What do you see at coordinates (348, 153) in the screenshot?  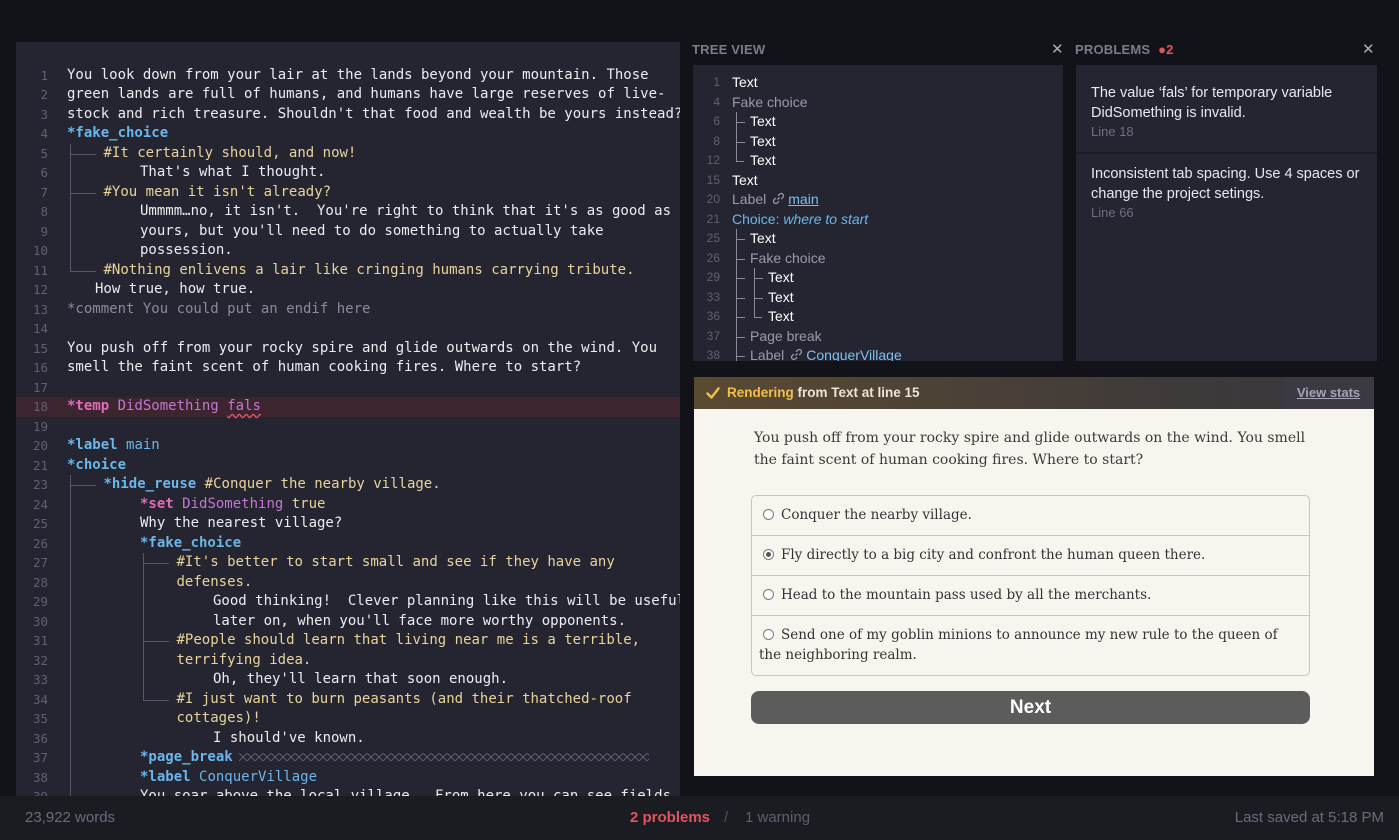 I see `code-line: 5 #It certainly should, and now!` at bounding box center [348, 153].